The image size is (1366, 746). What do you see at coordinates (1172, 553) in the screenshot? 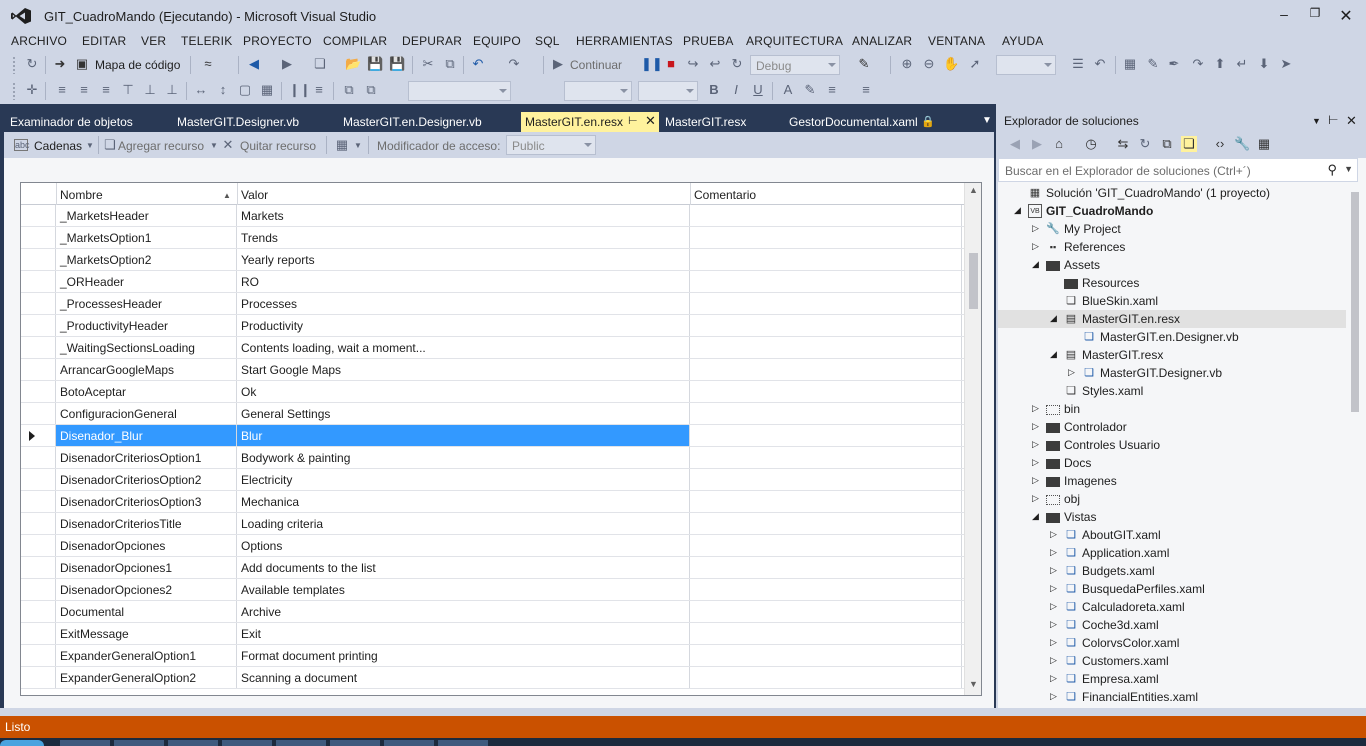
I see `tree-item: ▷ ❏ Application.xaml` at bounding box center [1172, 553].